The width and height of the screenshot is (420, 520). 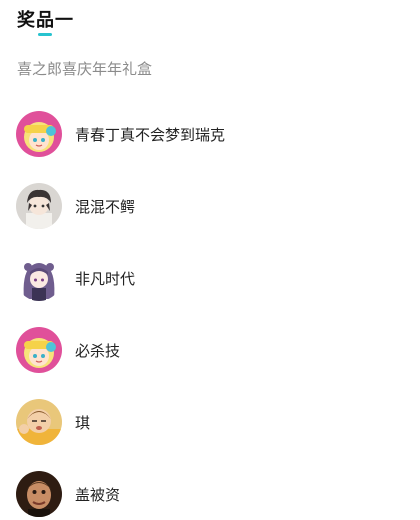 I want to click on winner-item: 青春丁真不会梦到瑞克, so click(x=211, y=134).